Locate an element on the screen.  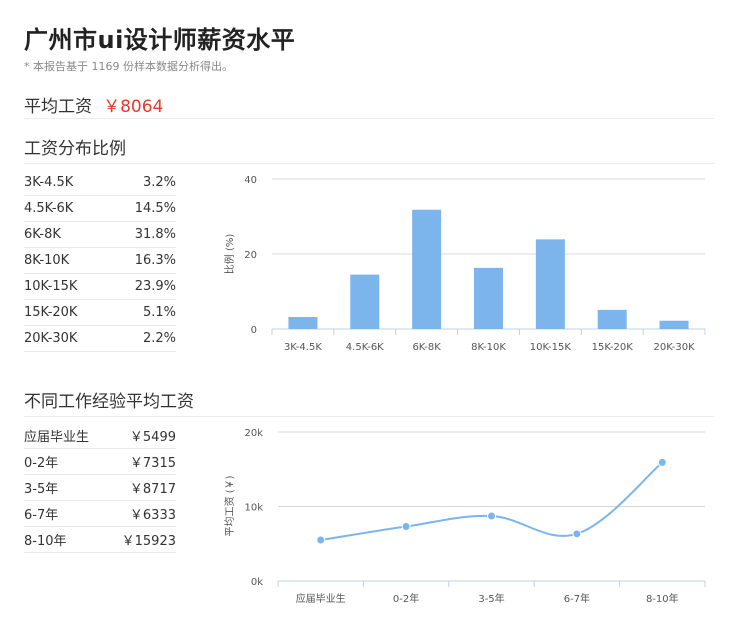
experience-salary: ￥7315 is located at coordinates (152, 463).